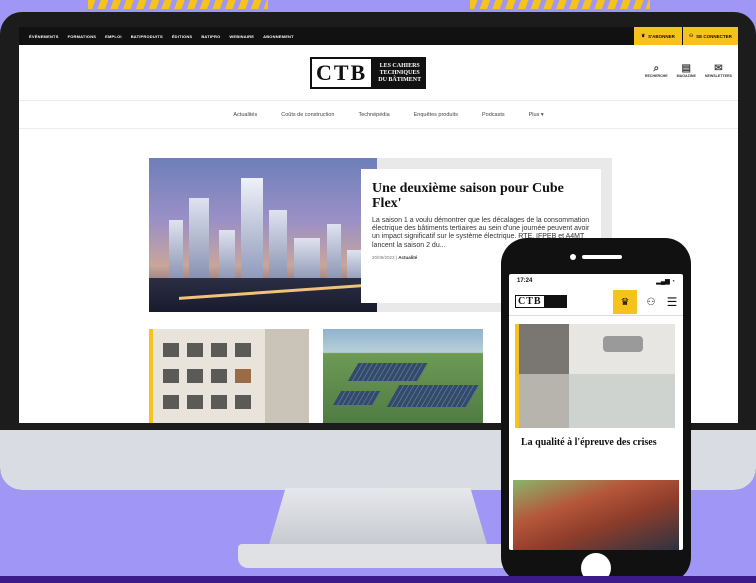 This screenshot has width=756, height=583. I want to click on ctb-logo: CTB LES CAHIERS TECHNIQUES DU BÂTIMENT, so click(368, 73).